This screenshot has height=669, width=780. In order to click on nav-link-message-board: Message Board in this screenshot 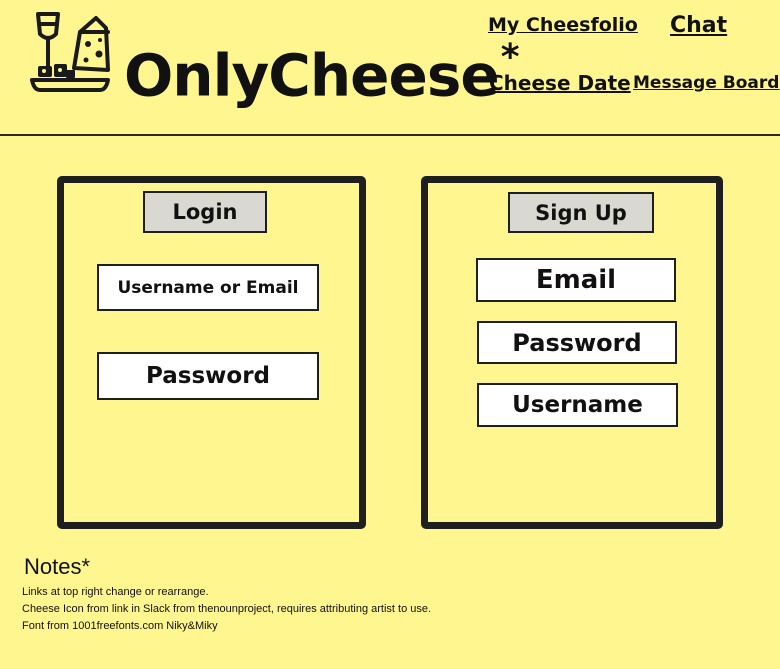, I will do `click(706, 83)`.